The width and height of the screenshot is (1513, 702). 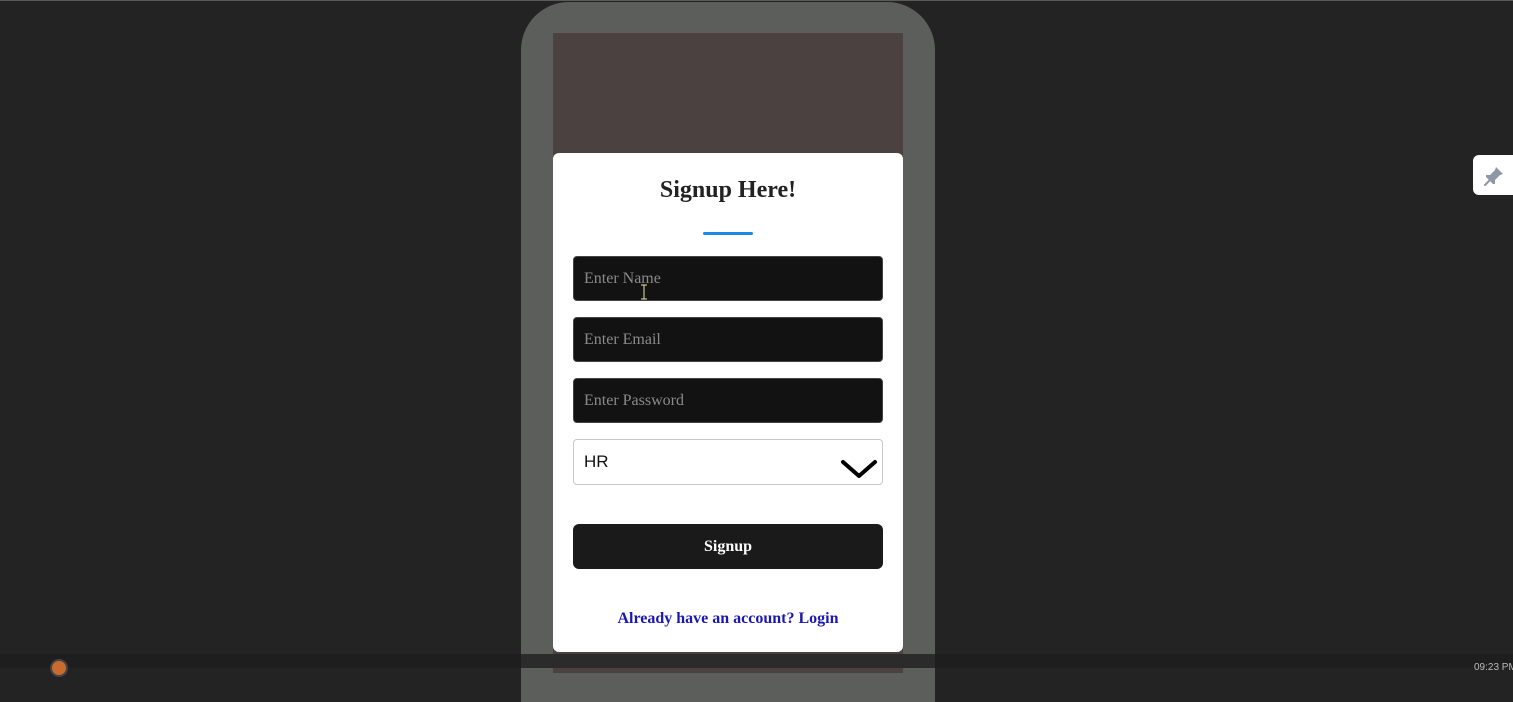 I want to click on role-select: HR, so click(x=728, y=462).